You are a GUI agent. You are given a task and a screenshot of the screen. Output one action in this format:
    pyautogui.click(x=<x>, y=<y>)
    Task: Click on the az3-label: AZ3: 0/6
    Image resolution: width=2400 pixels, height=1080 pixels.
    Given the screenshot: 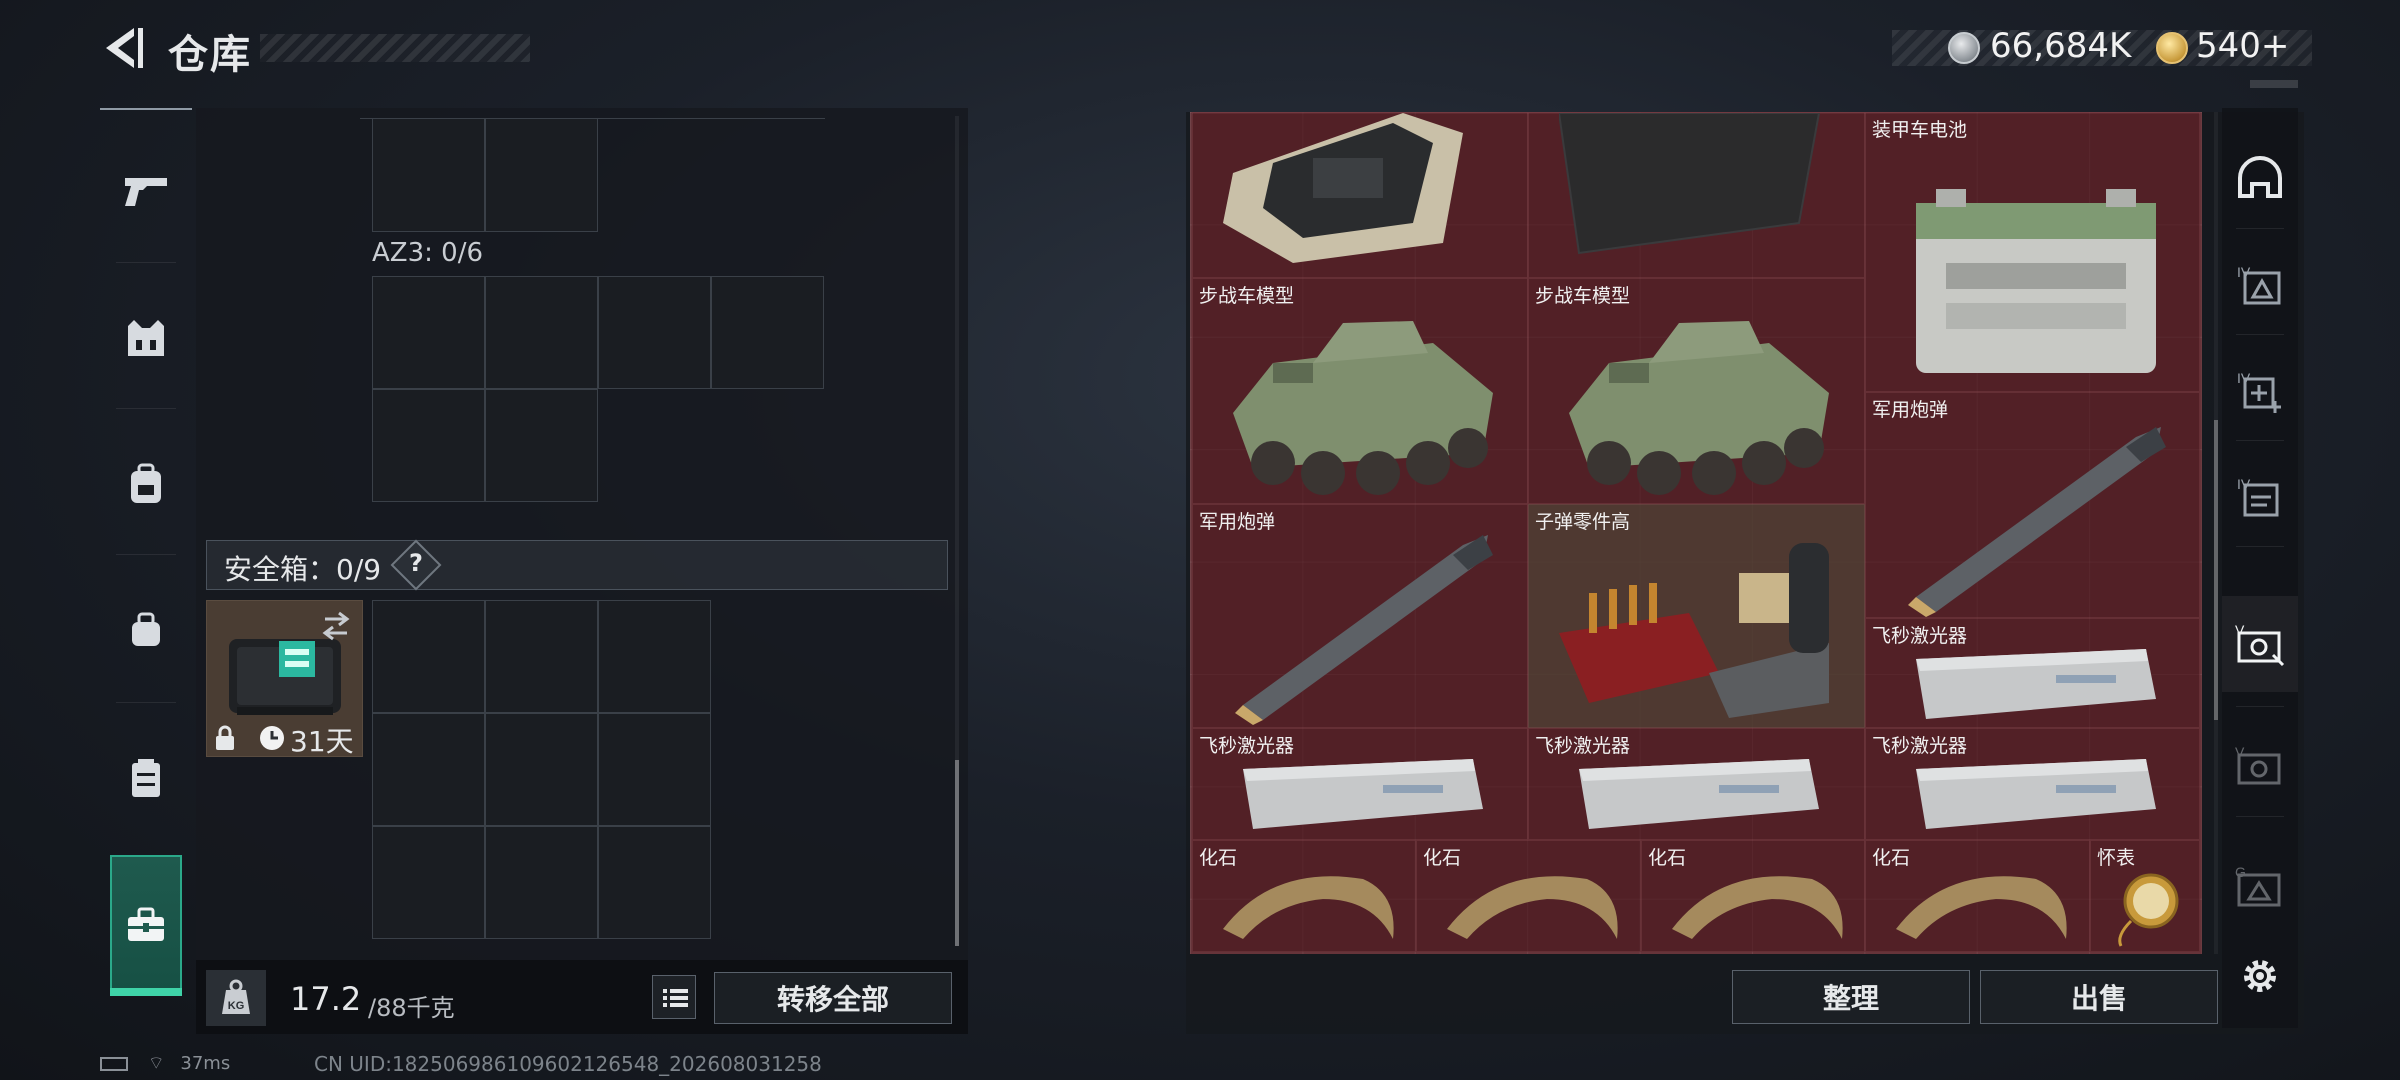 What is the action you would take?
    pyautogui.click(x=428, y=253)
    